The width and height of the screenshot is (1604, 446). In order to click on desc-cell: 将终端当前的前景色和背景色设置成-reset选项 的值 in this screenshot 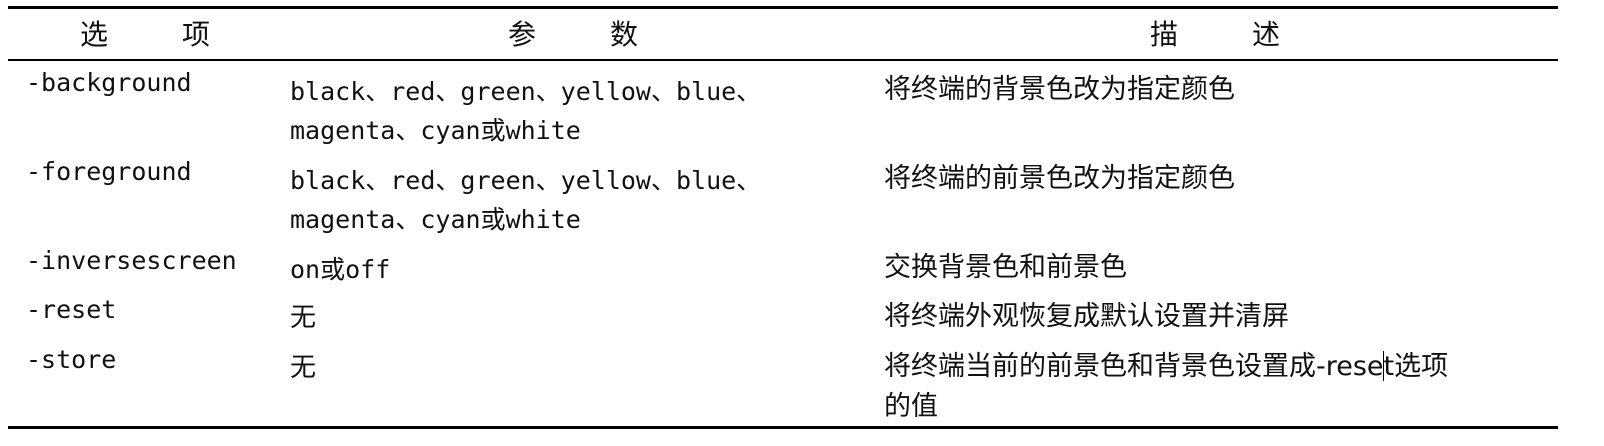, I will do `click(1219, 387)`.